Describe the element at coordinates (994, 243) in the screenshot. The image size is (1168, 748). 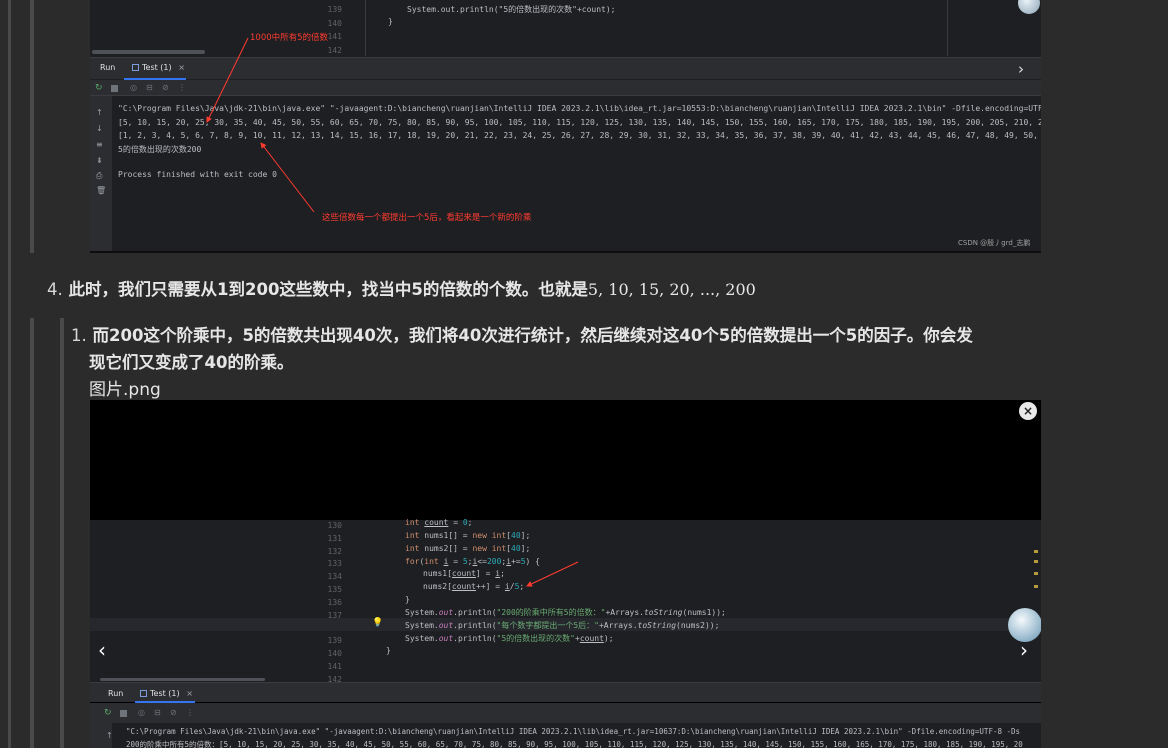
I see `watermark: CSDN @殷丿grd_志鹏` at that location.